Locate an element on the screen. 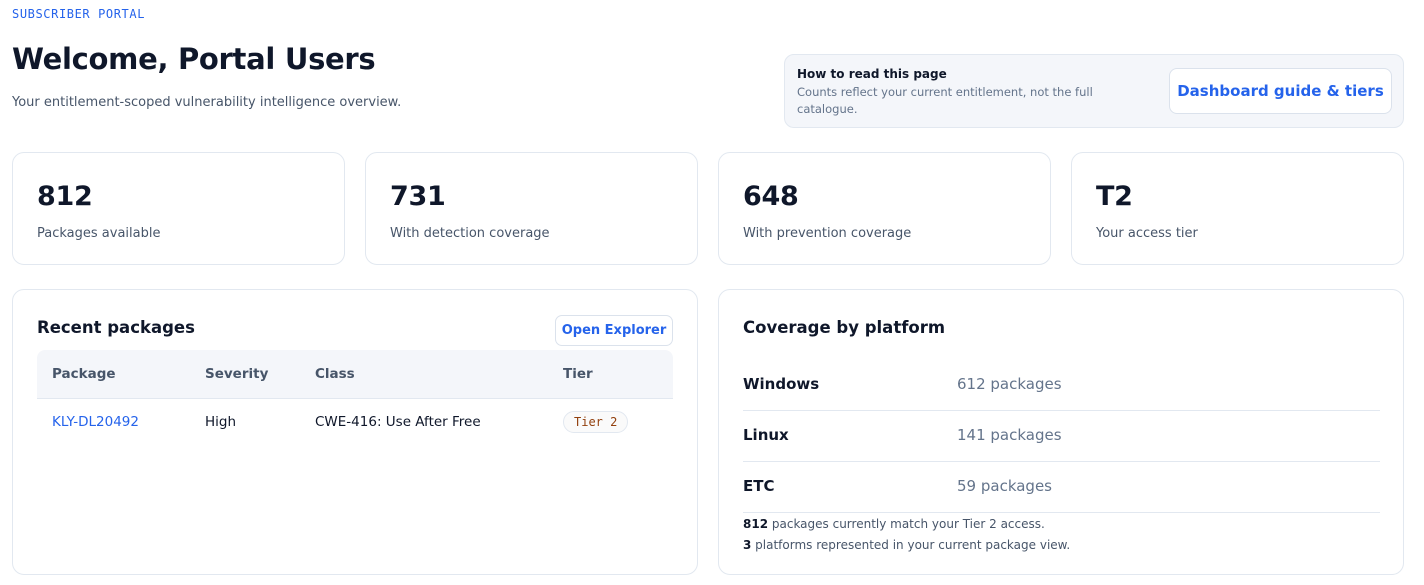 The image size is (1424, 585). column-header-class: Class is located at coordinates (424, 374).